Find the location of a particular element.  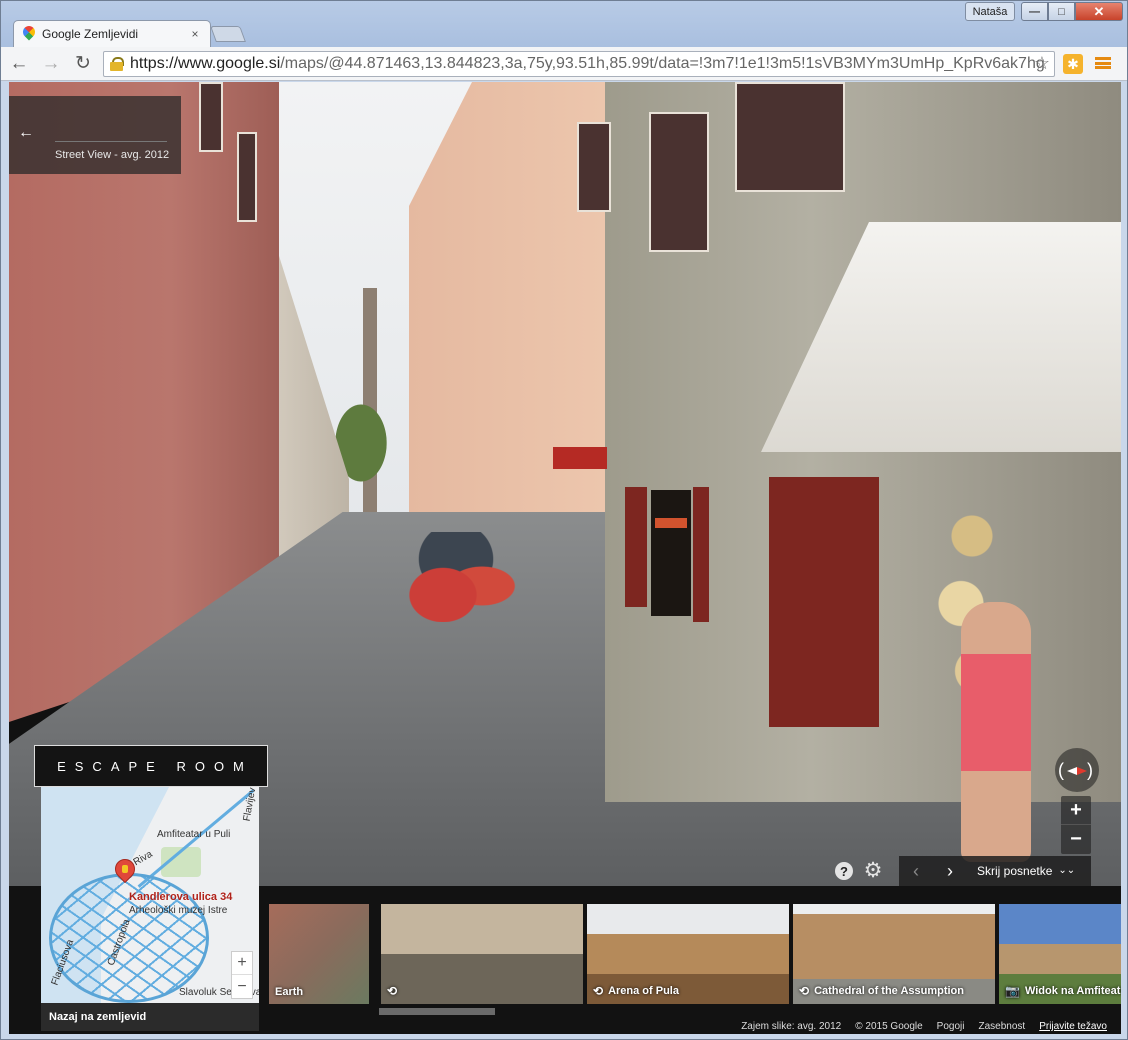

cafe-tables is located at coordinates (456, 577).